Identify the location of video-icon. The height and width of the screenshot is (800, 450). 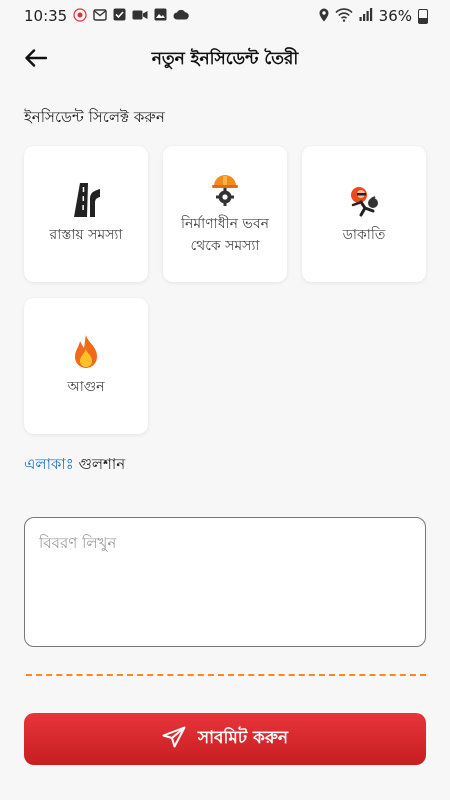
(140, 16).